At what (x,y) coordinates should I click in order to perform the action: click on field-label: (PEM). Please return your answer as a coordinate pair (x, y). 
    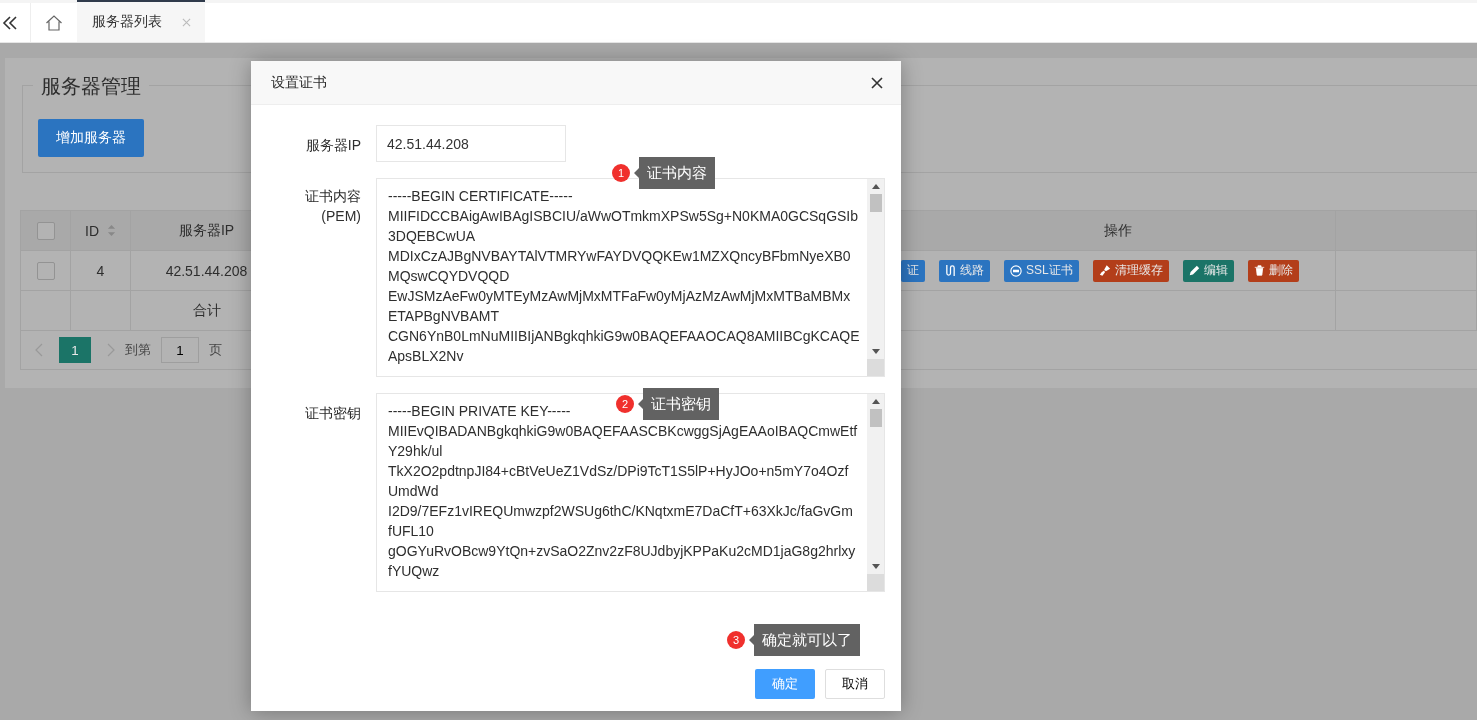
    Looking at the image, I should click on (341, 216).